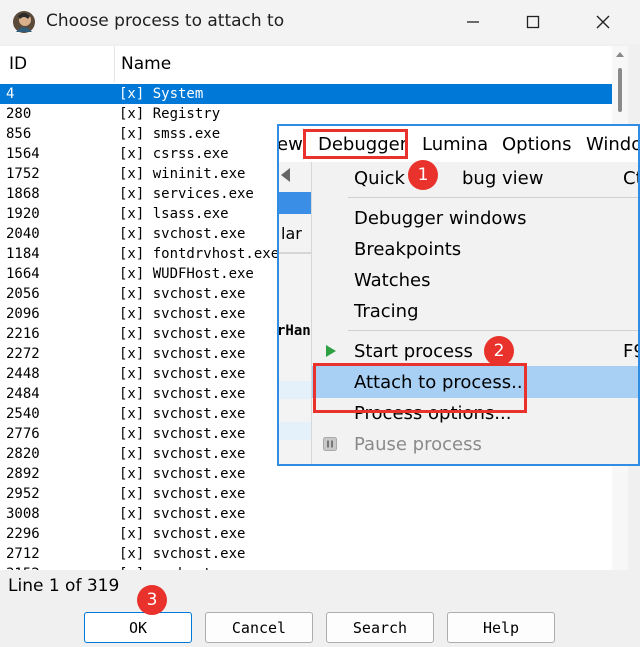 This screenshot has width=640, height=647. What do you see at coordinates (23, 234) in the screenshot?
I see `process-id-cell: 2040` at bounding box center [23, 234].